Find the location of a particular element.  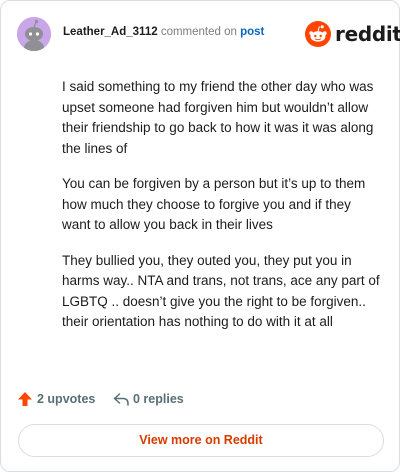

comment-meta: Leather_Ad_3112 commented on post is located at coordinates (163, 32).